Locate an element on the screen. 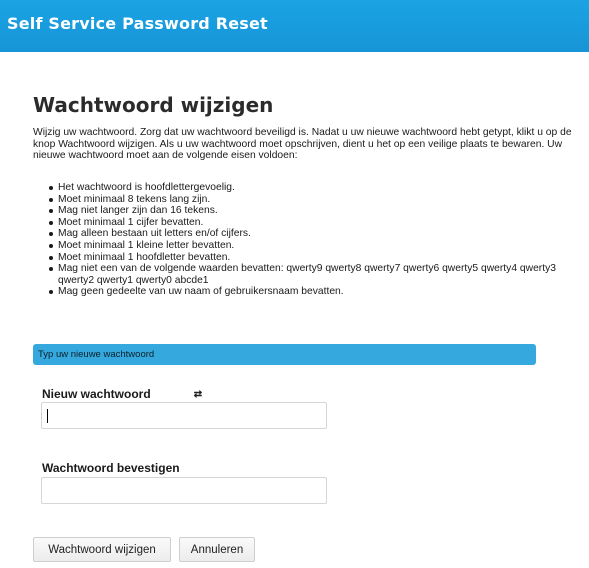  rule-item: Mag niet langer zijn dan 16 tekens. is located at coordinates (312, 211).